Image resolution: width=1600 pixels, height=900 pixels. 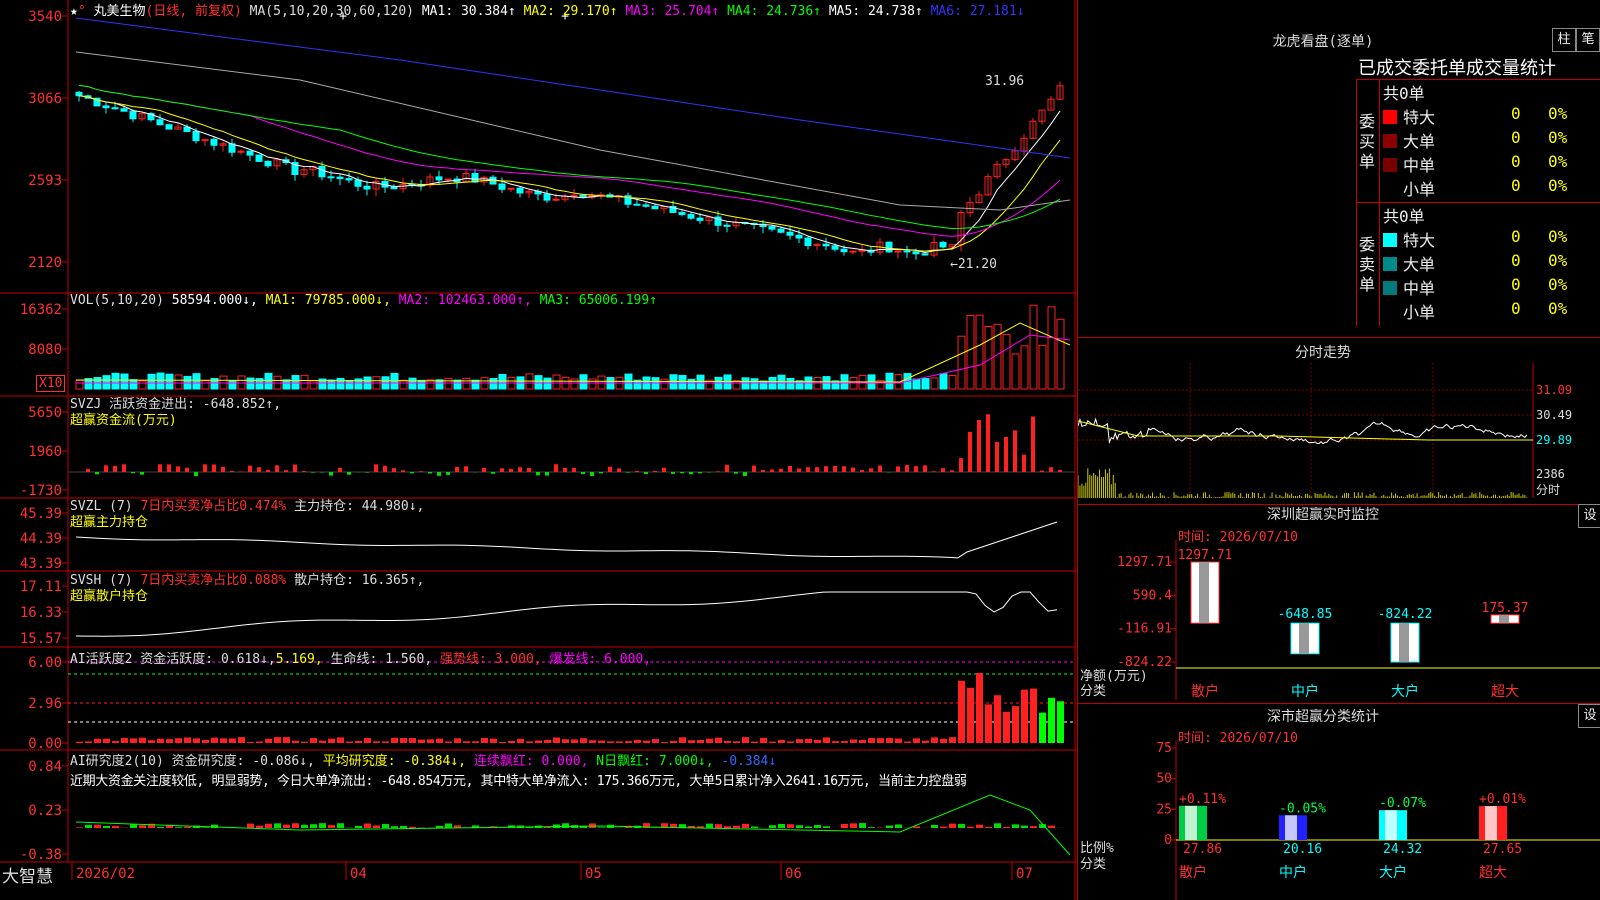 What do you see at coordinates (45, 17) in the screenshot?
I see `y-axis-label: 3540` at bounding box center [45, 17].